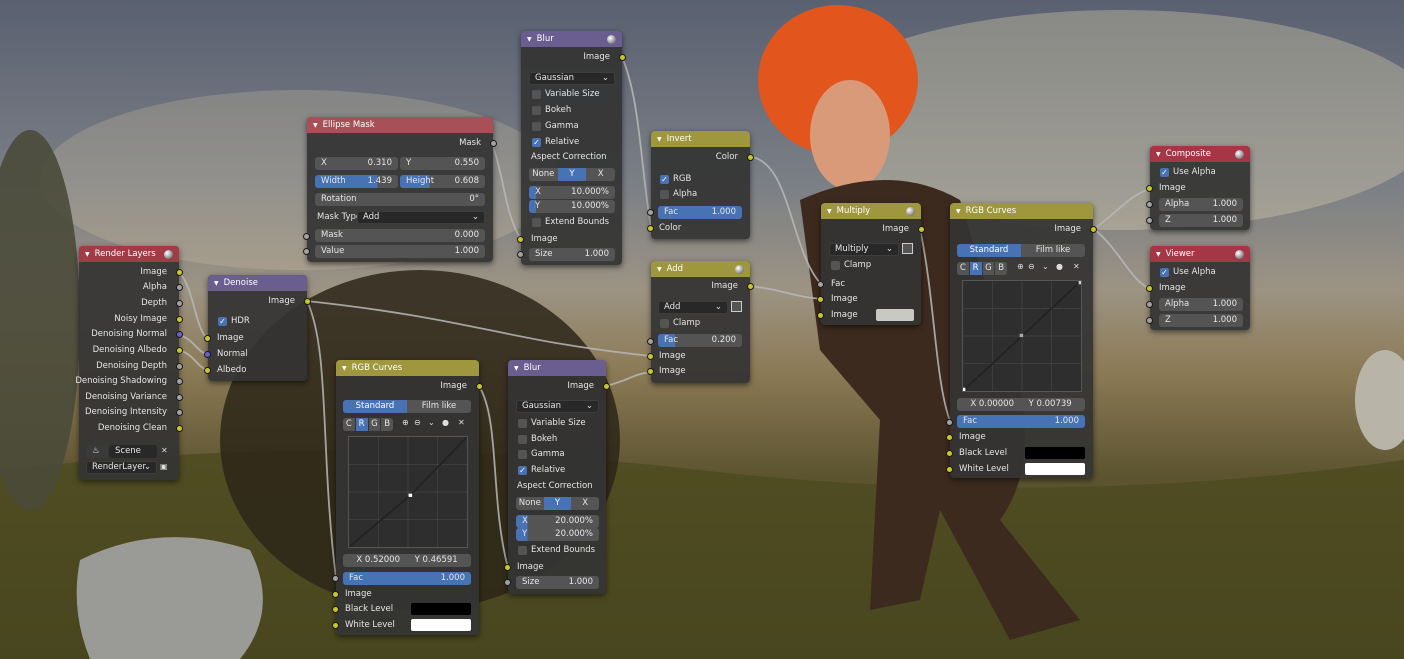  I want to click on rgb-checkbox: ✓, so click(664, 179).